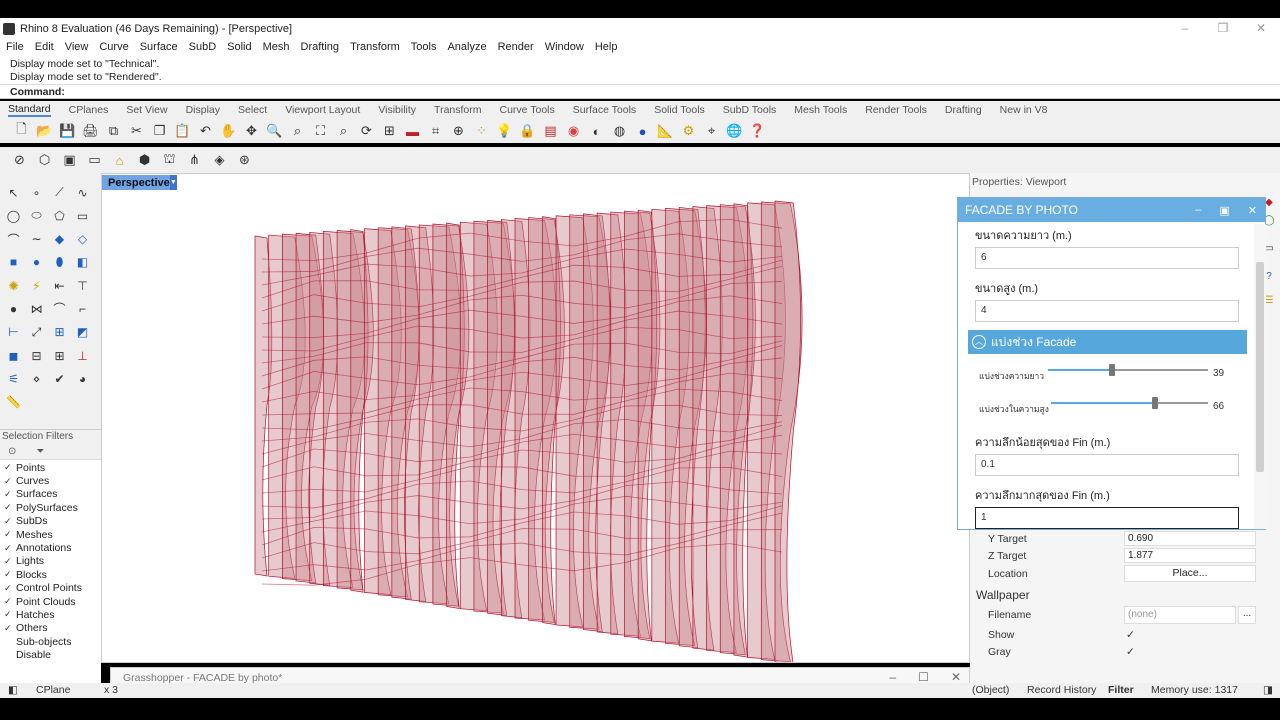 This screenshot has height=720, width=1280. Describe the element at coordinates (1130, 635) in the screenshot. I see `show-checkbox: ✓` at that location.